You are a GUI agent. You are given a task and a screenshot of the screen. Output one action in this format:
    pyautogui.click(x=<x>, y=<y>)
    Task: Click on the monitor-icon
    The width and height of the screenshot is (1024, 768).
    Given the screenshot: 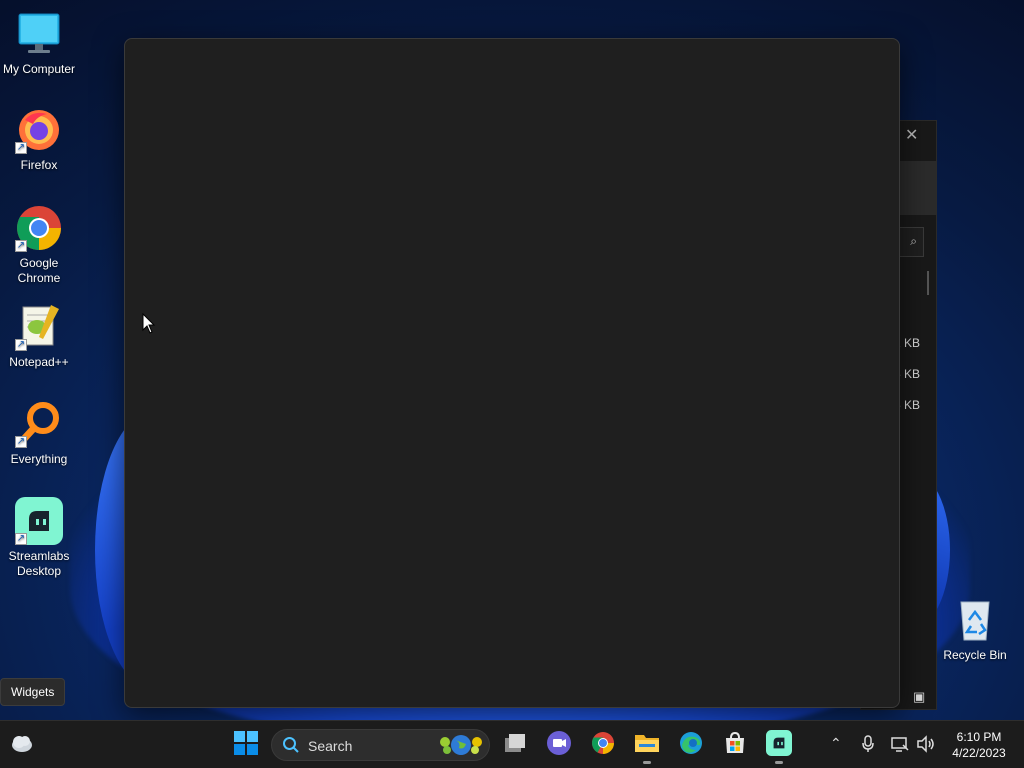 What is the action you would take?
    pyautogui.click(x=39, y=34)
    